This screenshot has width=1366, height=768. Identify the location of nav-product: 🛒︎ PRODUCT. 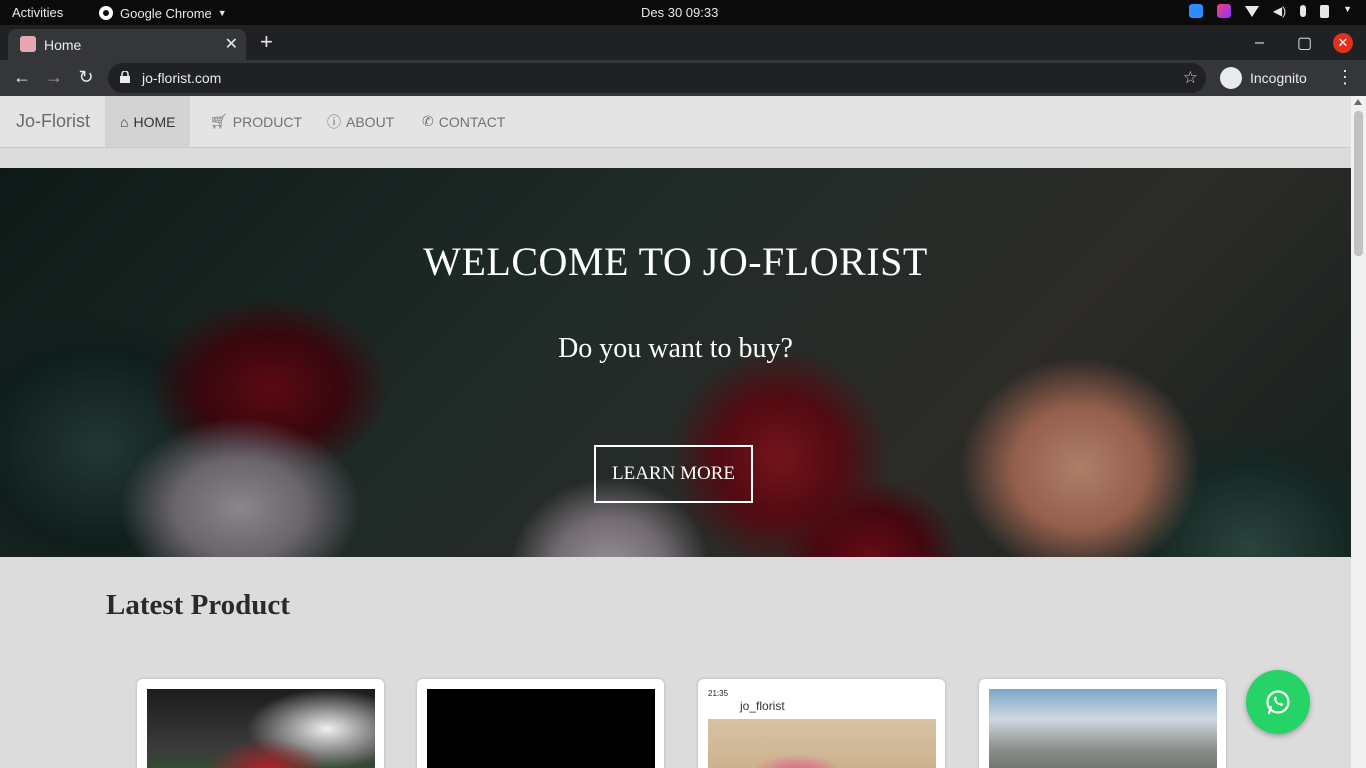
(256, 121).